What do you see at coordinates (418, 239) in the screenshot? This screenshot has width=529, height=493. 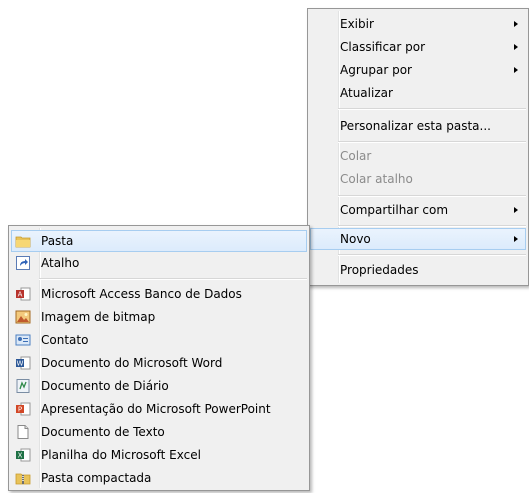 I see `menu-item-novo: Novo` at bounding box center [418, 239].